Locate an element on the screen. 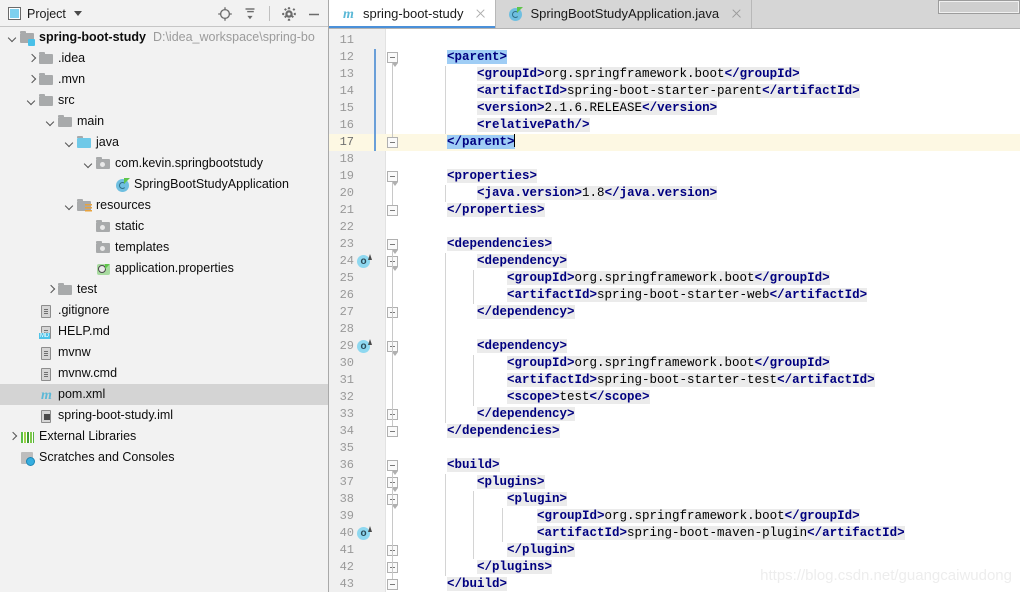 The height and width of the screenshot is (592, 1020). code-line: 35 is located at coordinates (674, 448).